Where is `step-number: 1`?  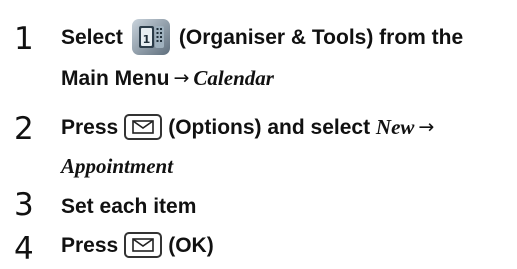 step-number: 1 is located at coordinates (24, 39).